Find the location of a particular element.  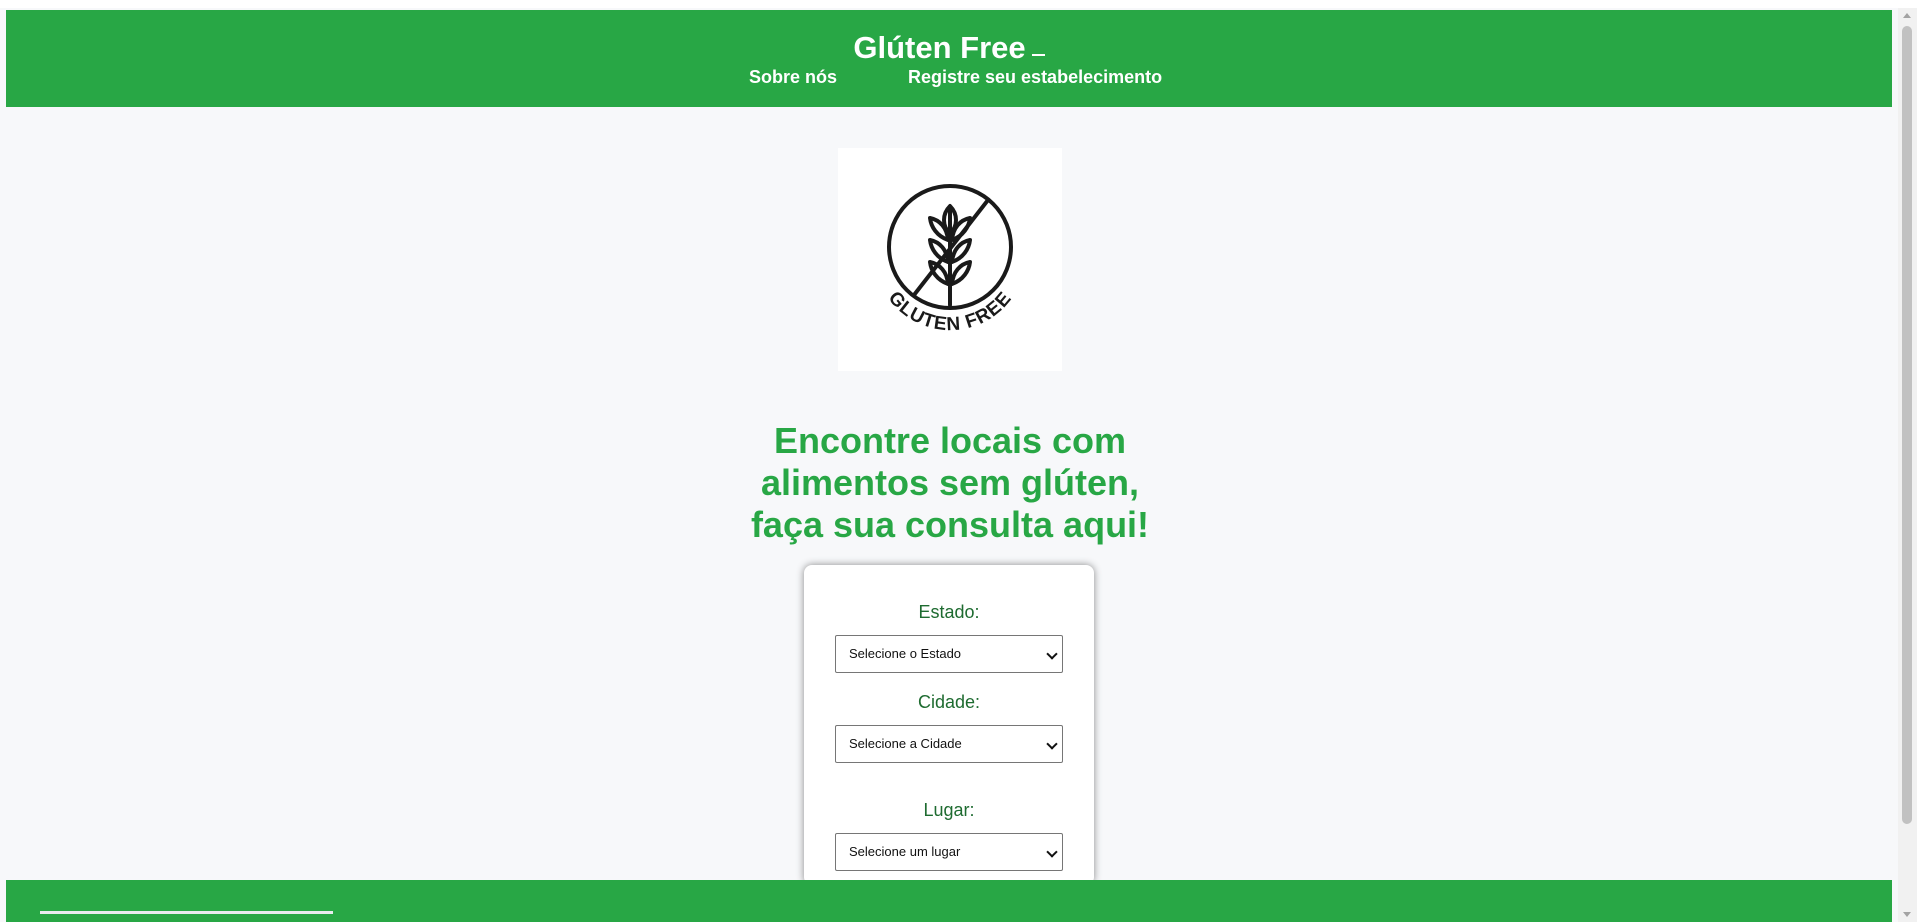

hero-line-3: faça sua consulta aqui! is located at coordinates (950, 524).